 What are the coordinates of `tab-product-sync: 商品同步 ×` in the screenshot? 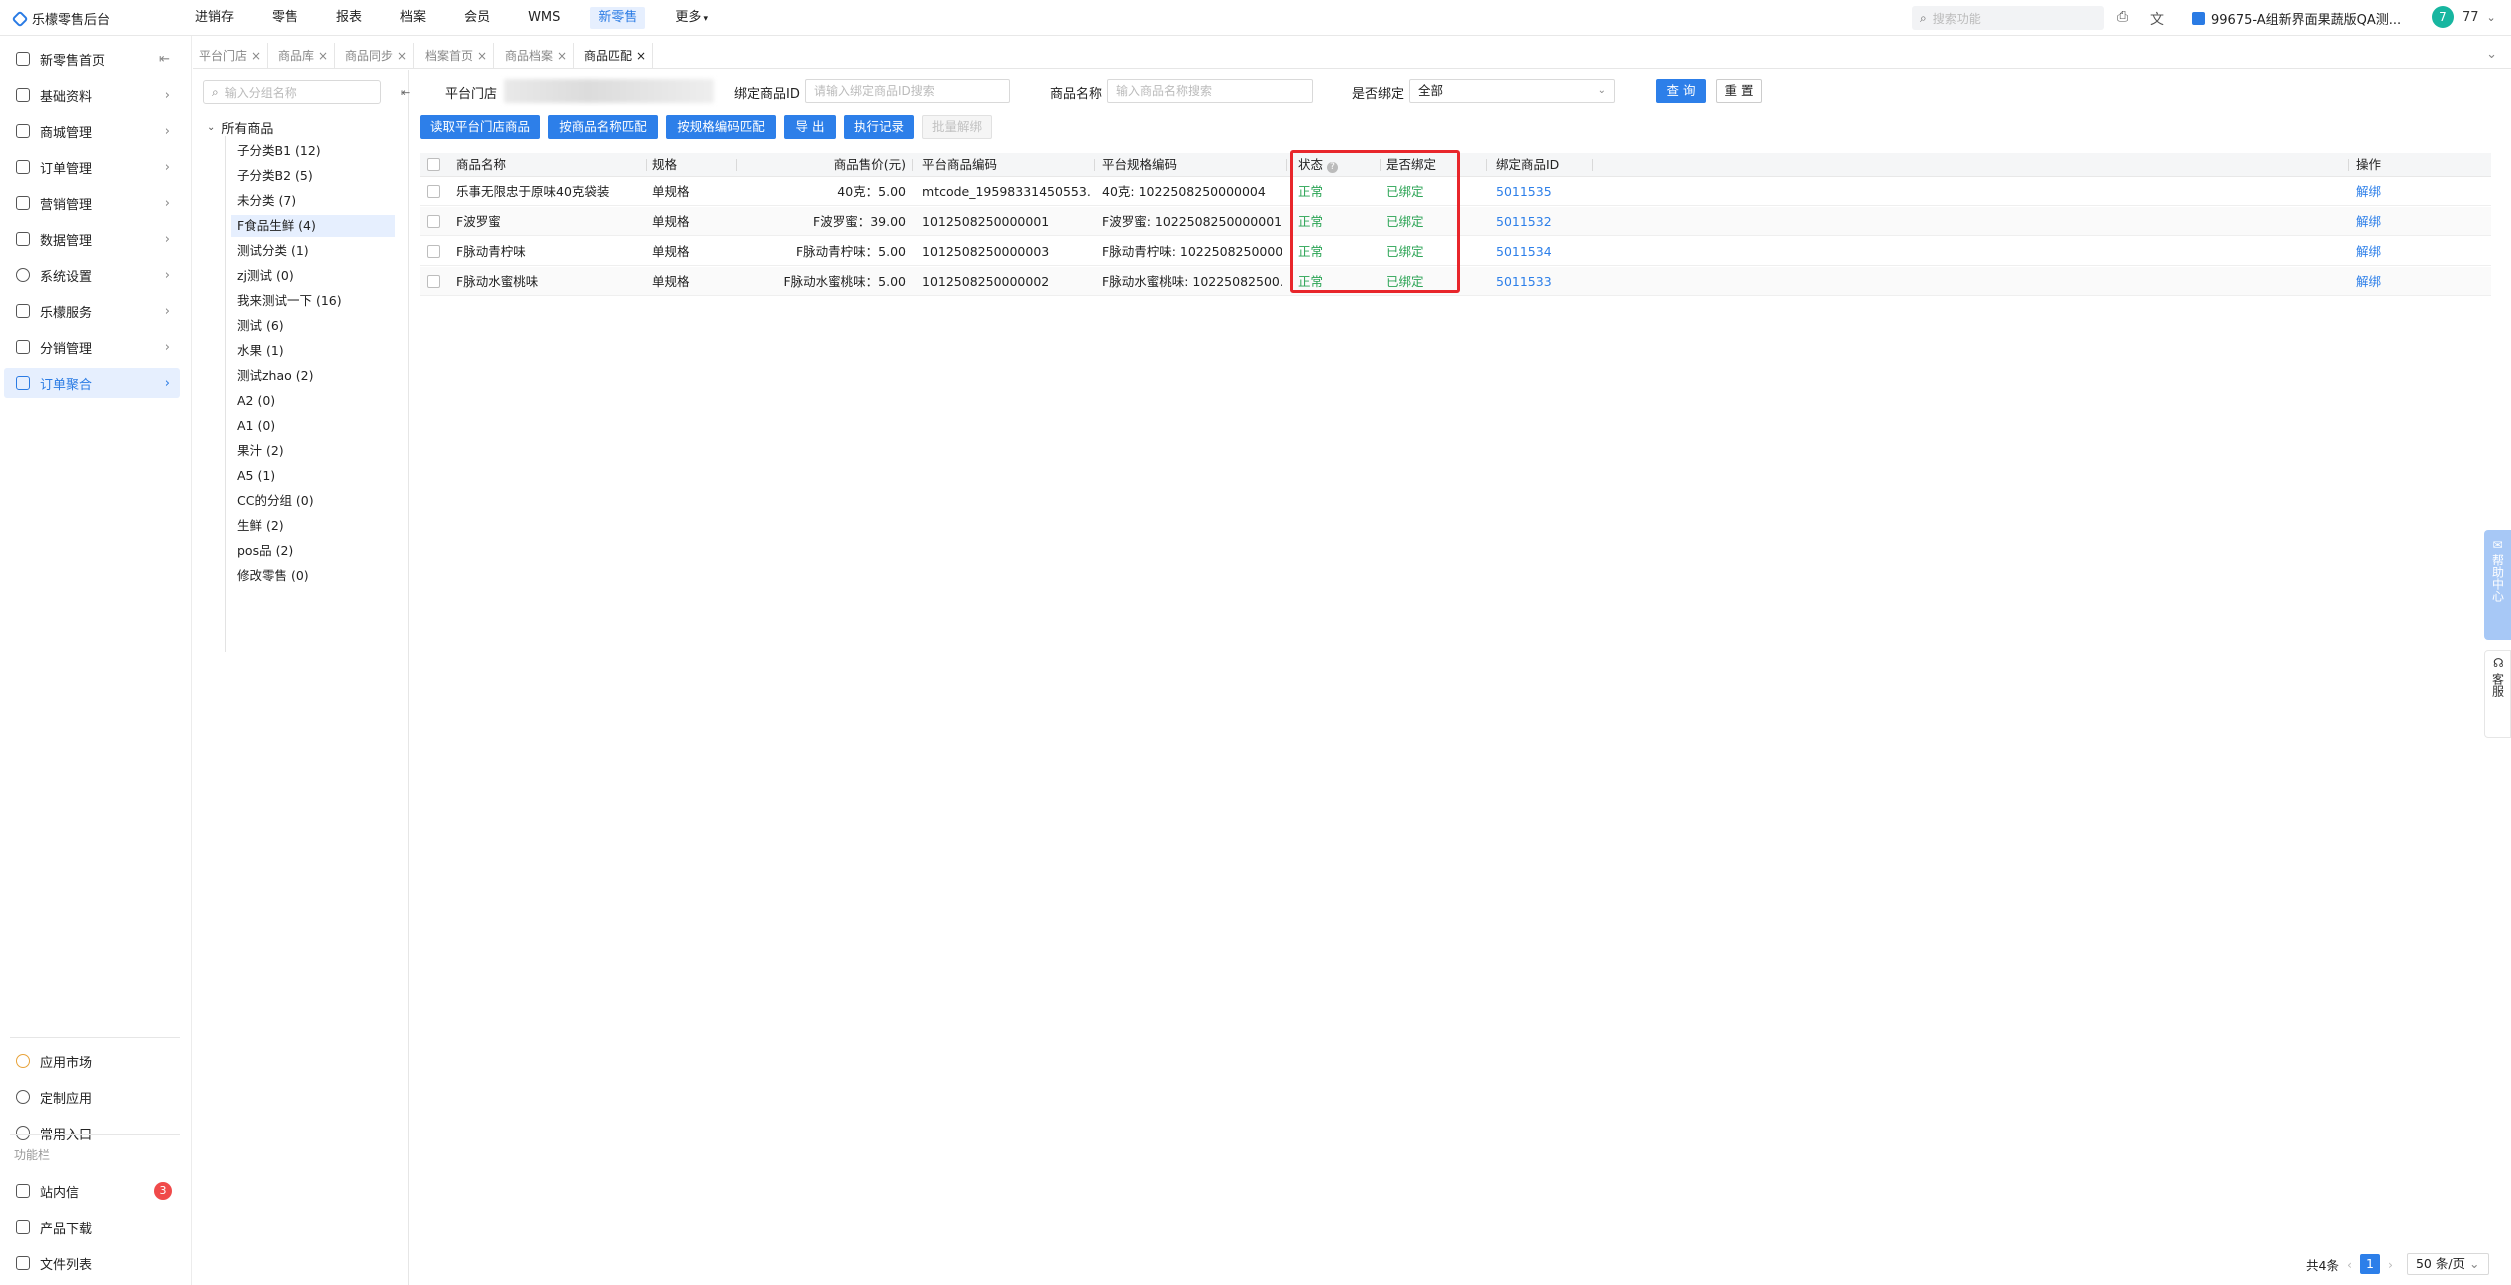 It's located at (377, 56).